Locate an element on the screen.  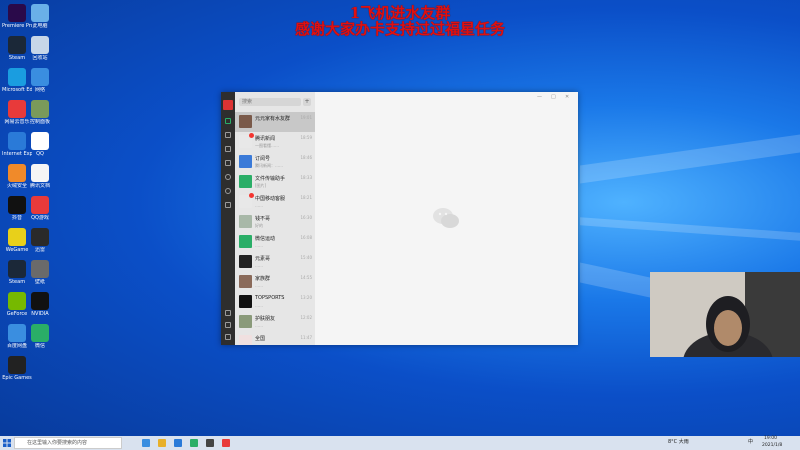
steam-icon is located at coordinates (17, 269).